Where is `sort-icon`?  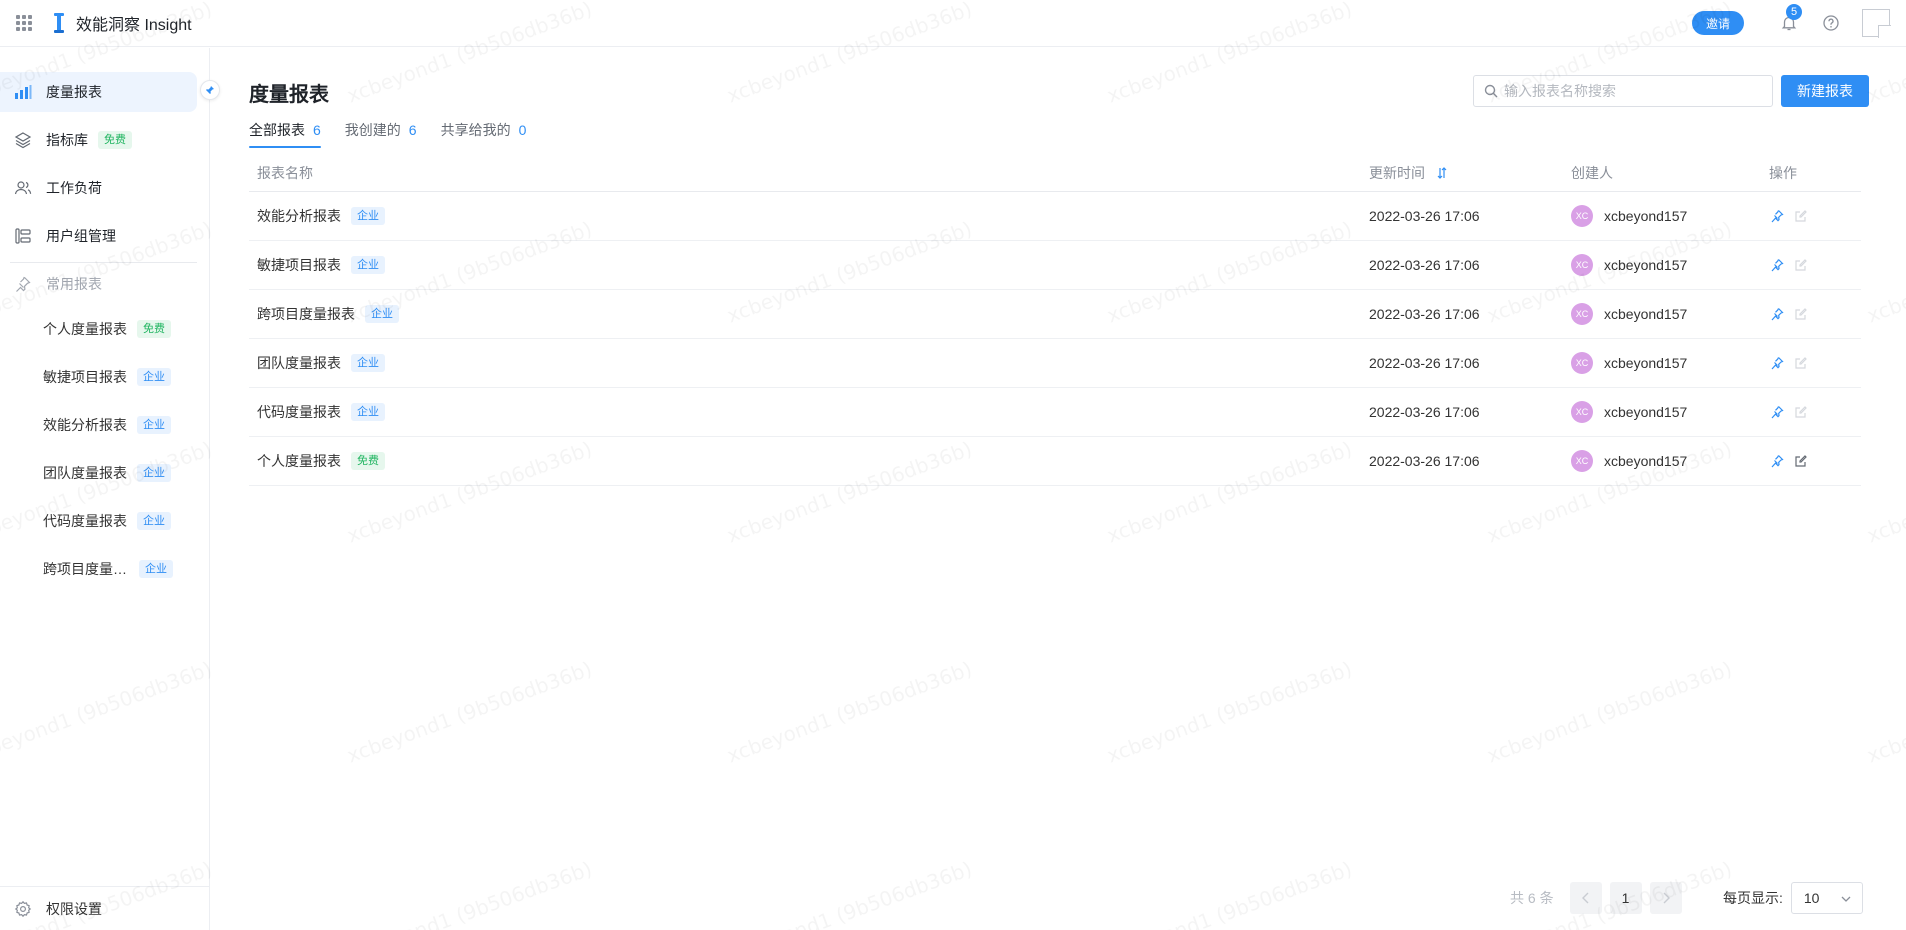
sort-icon is located at coordinates (1442, 172).